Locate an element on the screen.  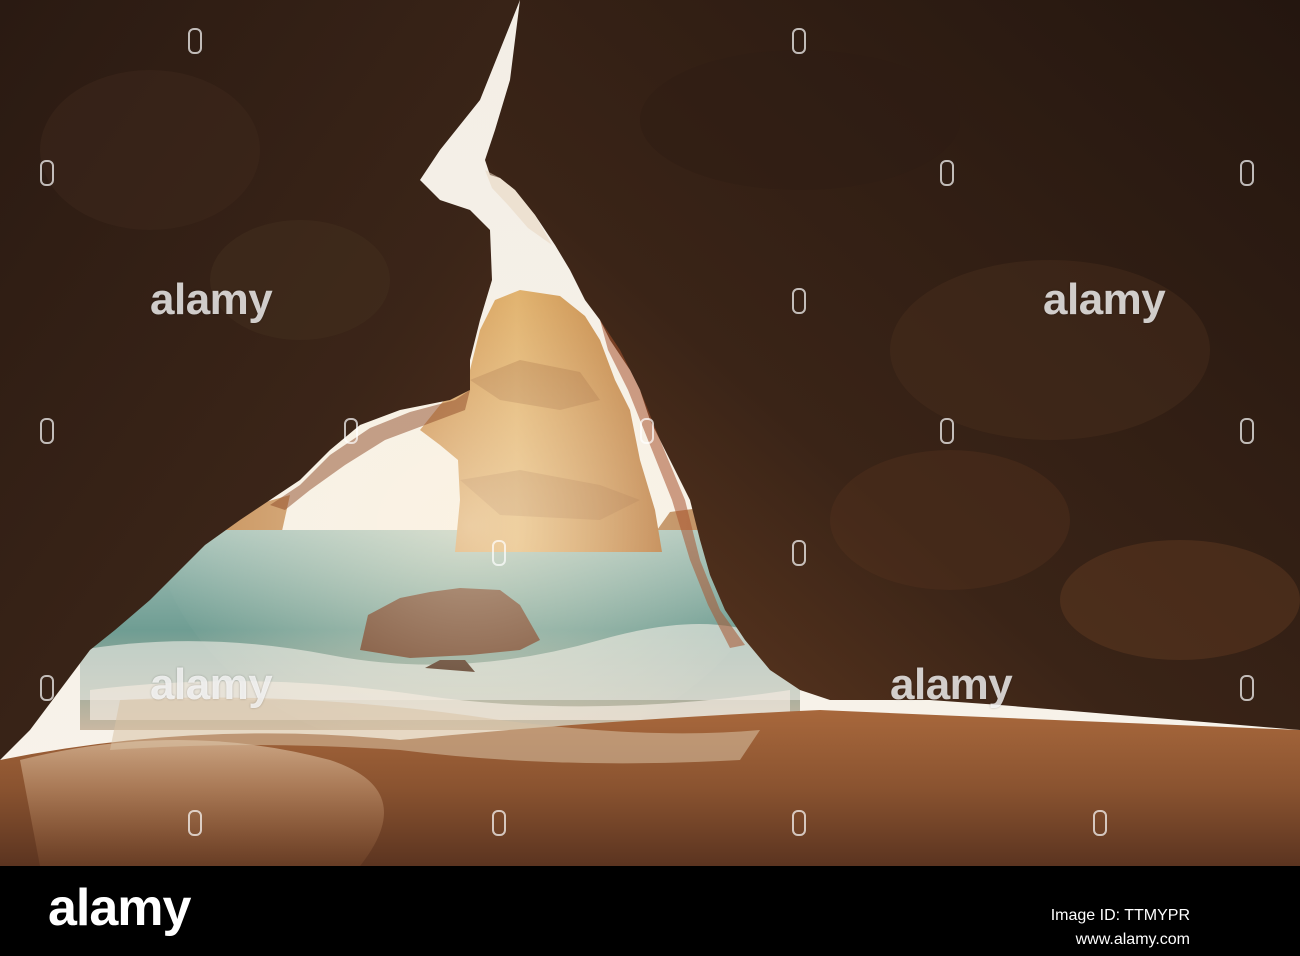
footer-bar: alamy Image ID: TTMYPR www.alamy.com is located at coordinates (650, 911).